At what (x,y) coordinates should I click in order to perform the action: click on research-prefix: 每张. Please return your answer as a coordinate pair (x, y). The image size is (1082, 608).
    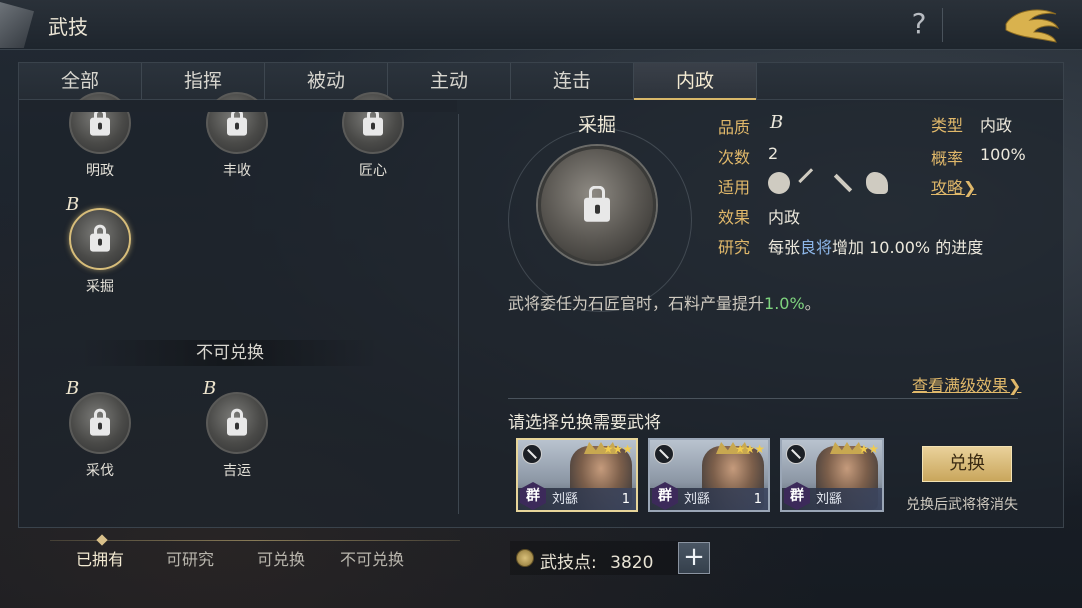
    Looking at the image, I should click on (784, 247).